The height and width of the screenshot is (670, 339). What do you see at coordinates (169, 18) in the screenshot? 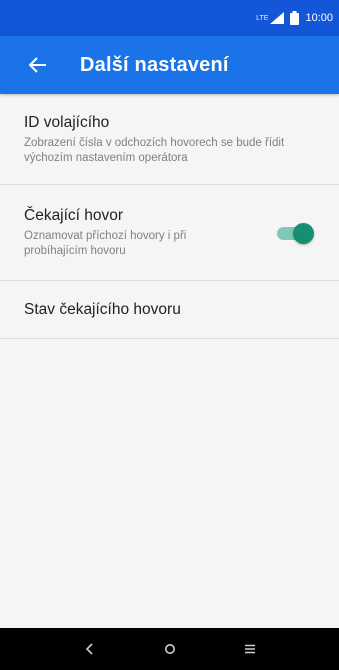
I see `status-bar: LTE 10:00` at bounding box center [169, 18].